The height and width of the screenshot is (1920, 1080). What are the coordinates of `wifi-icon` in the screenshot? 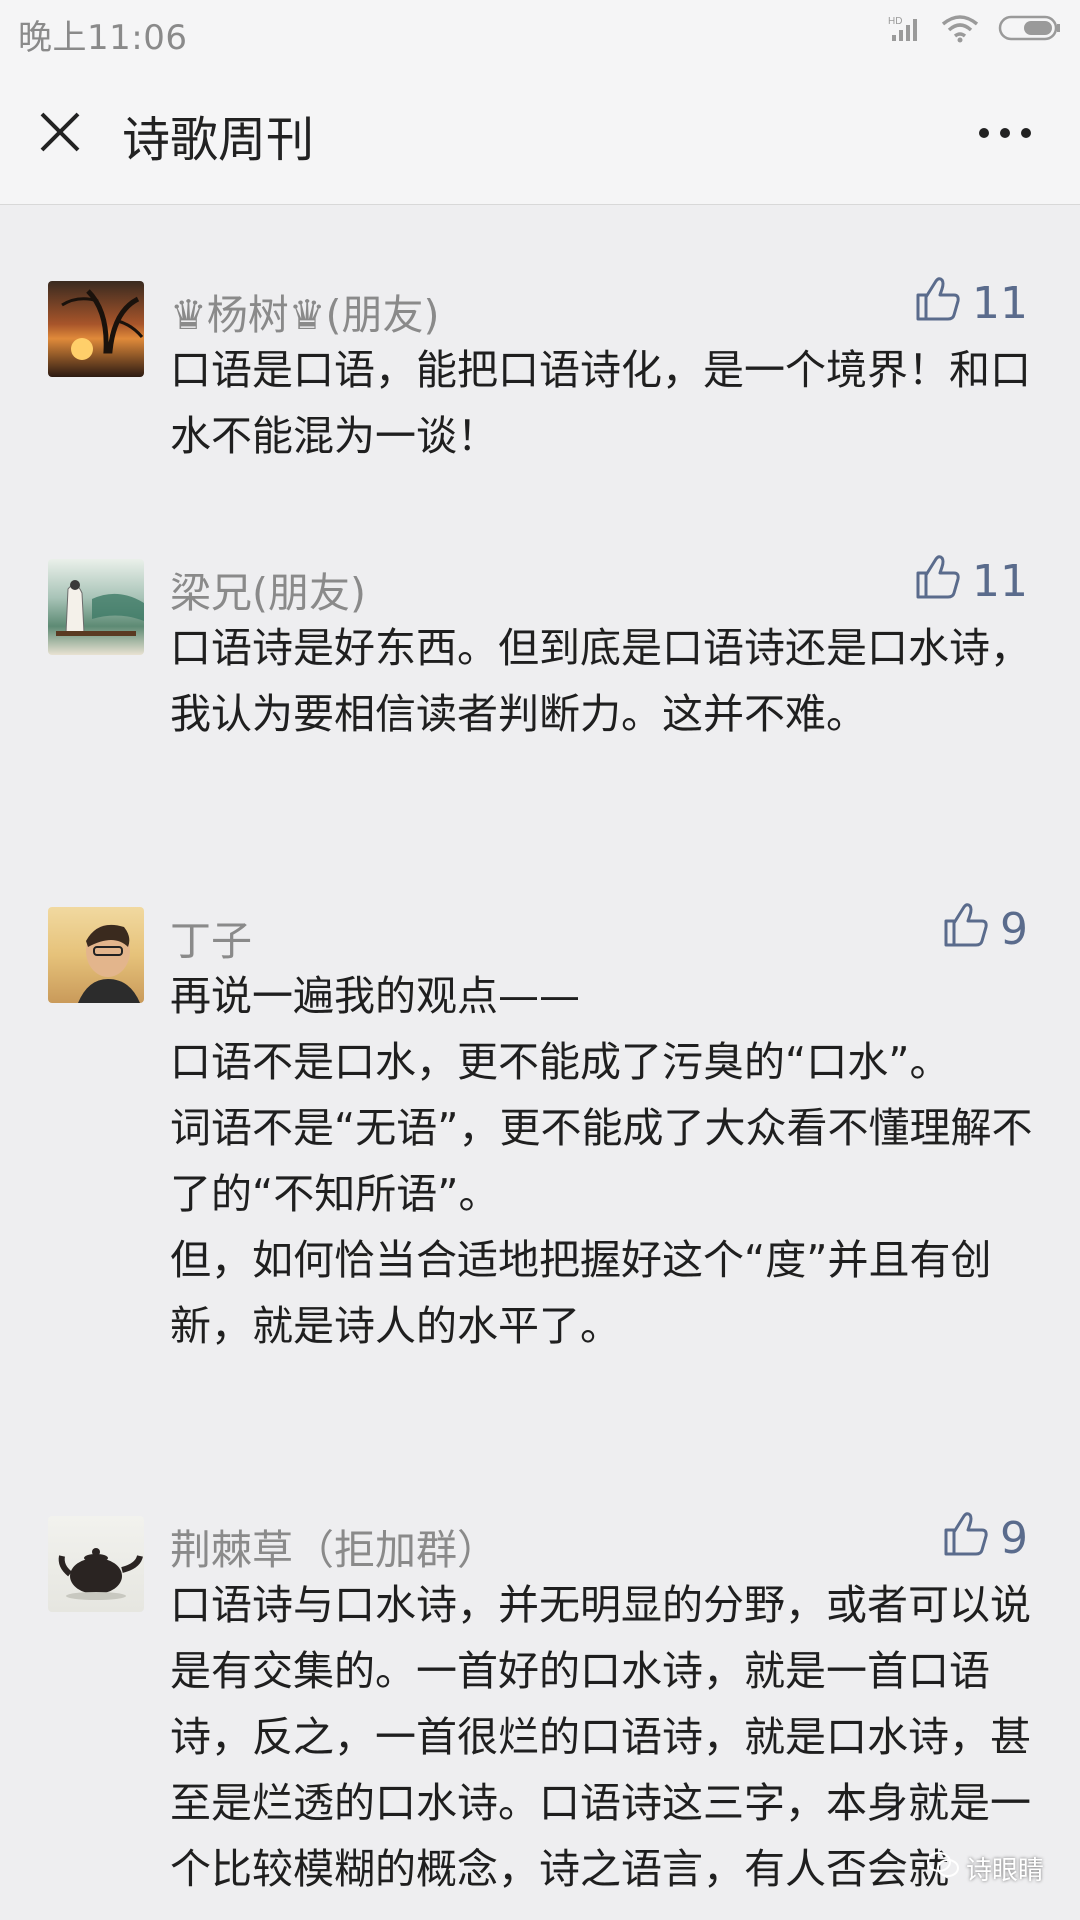 It's located at (960, 30).